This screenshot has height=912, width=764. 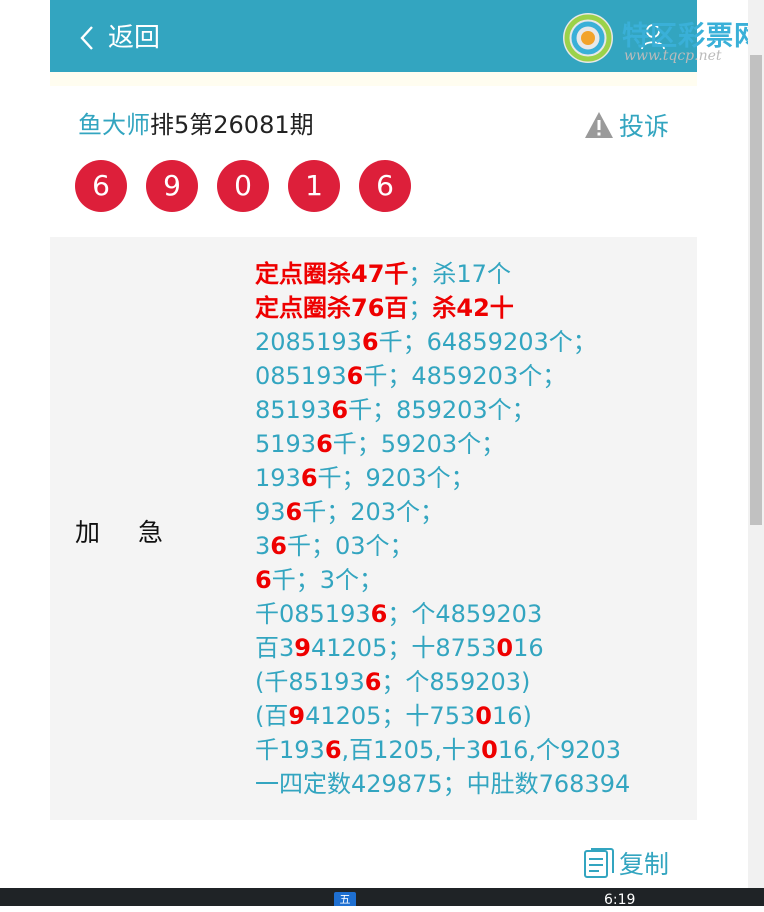 I want to click on line-text: (百, so click(x=272, y=716).